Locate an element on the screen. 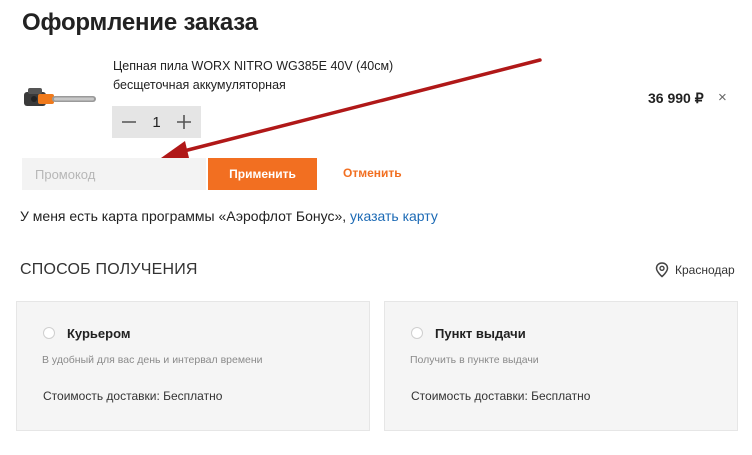 Image resolution: width=752 pixels, height=455 pixels. delivery-option-title: Курьером is located at coordinates (99, 333).